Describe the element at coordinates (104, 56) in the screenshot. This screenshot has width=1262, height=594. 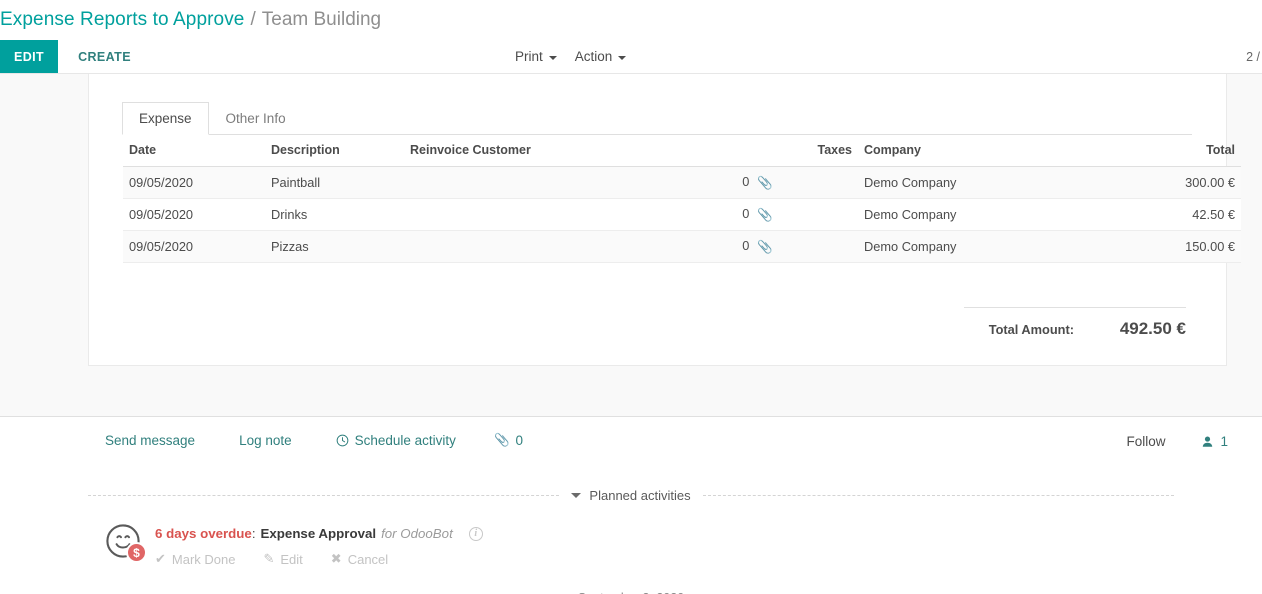
I see `create-button: CREATE` at that location.